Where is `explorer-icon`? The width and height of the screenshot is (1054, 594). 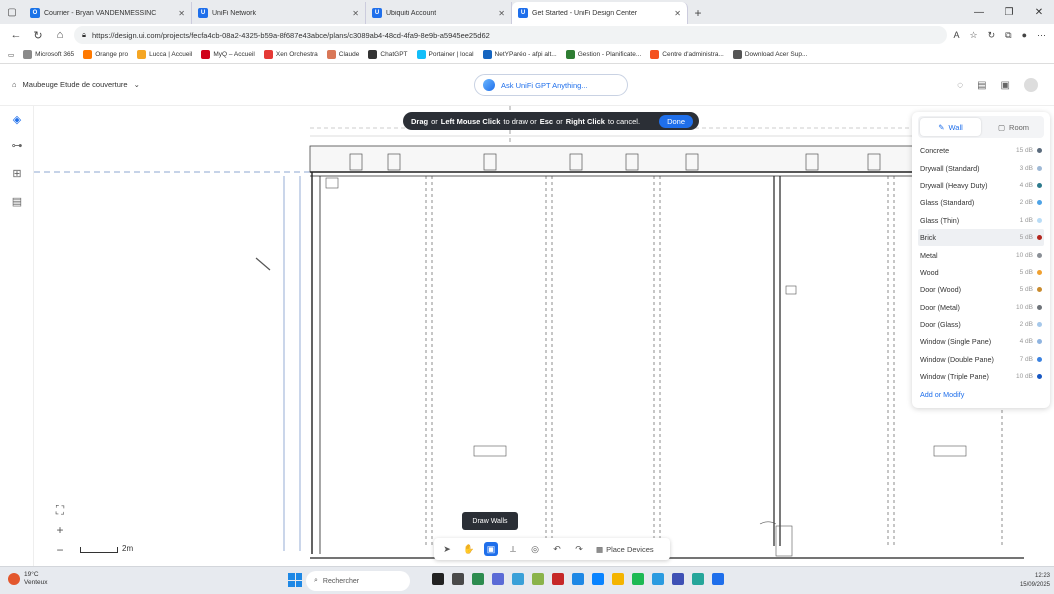
explorer-icon is located at coordinates (618, 579).